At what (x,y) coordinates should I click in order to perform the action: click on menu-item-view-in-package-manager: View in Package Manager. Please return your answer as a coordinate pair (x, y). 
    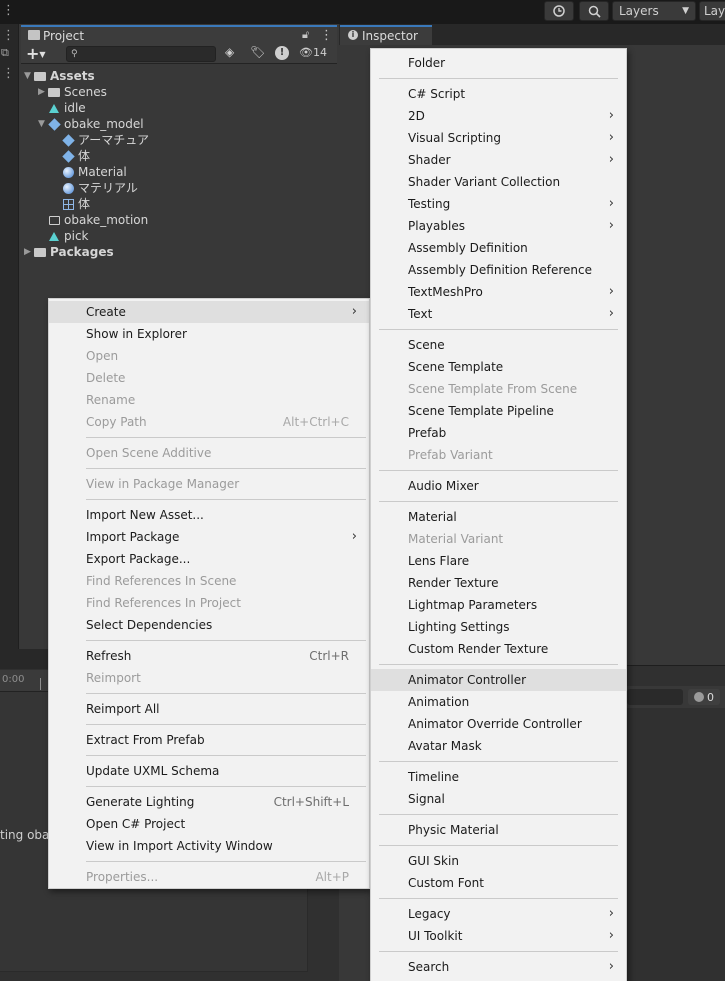
    Looking at the image, I should click on (209, 484).